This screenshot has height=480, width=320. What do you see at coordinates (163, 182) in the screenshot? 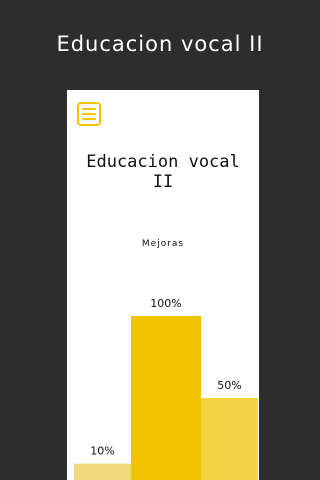
I see `card-title-line-2: II` at bounding box center [163, 182].